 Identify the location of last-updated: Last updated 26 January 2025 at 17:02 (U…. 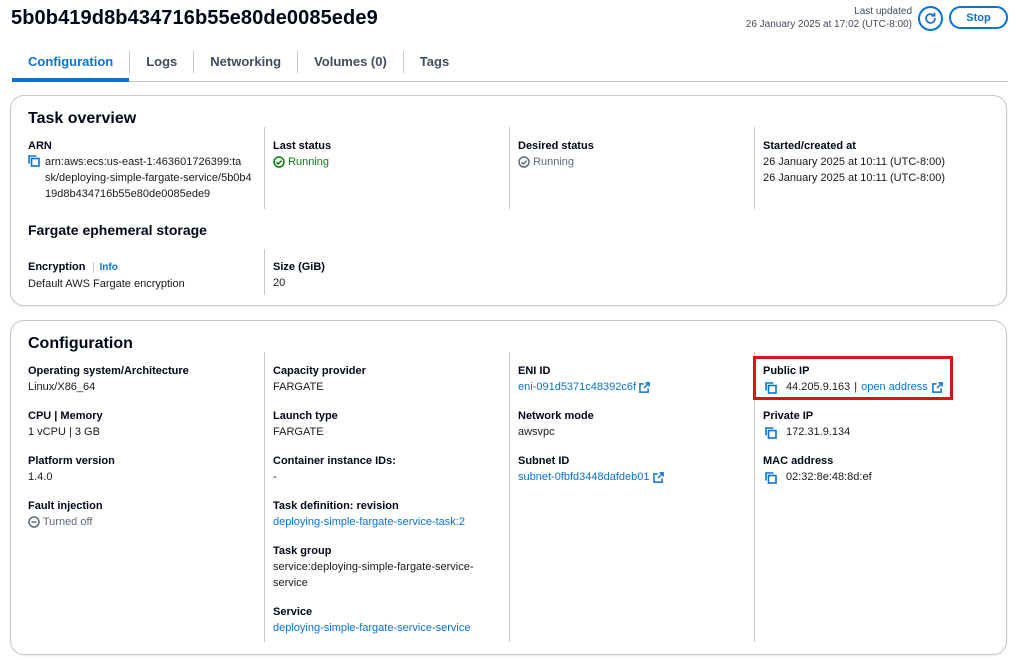
(829, 18).